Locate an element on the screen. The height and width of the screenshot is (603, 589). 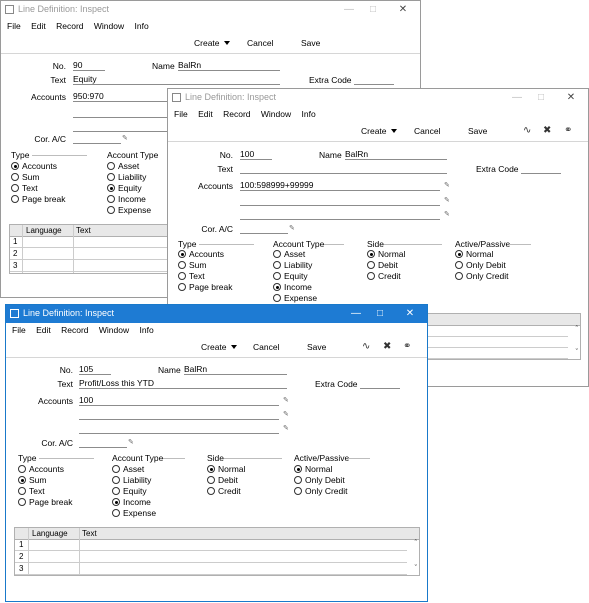
menu-window: Window is located at coordinates (109, 26).